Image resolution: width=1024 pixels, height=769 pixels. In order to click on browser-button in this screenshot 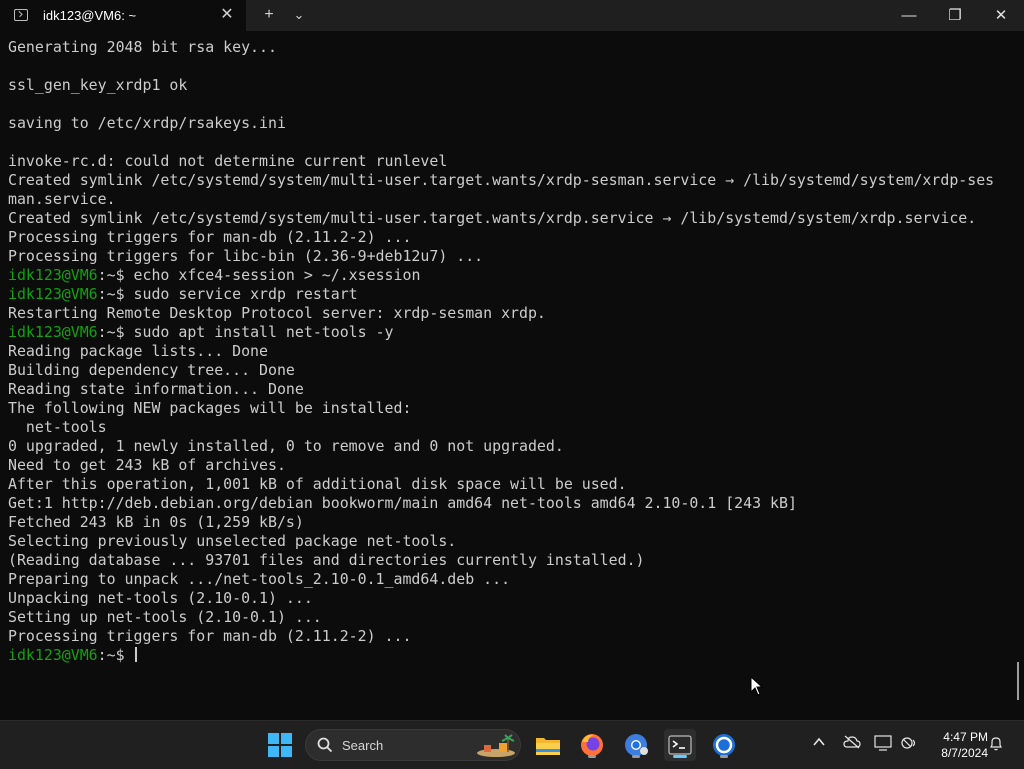, I will do `click(724, 745)`.